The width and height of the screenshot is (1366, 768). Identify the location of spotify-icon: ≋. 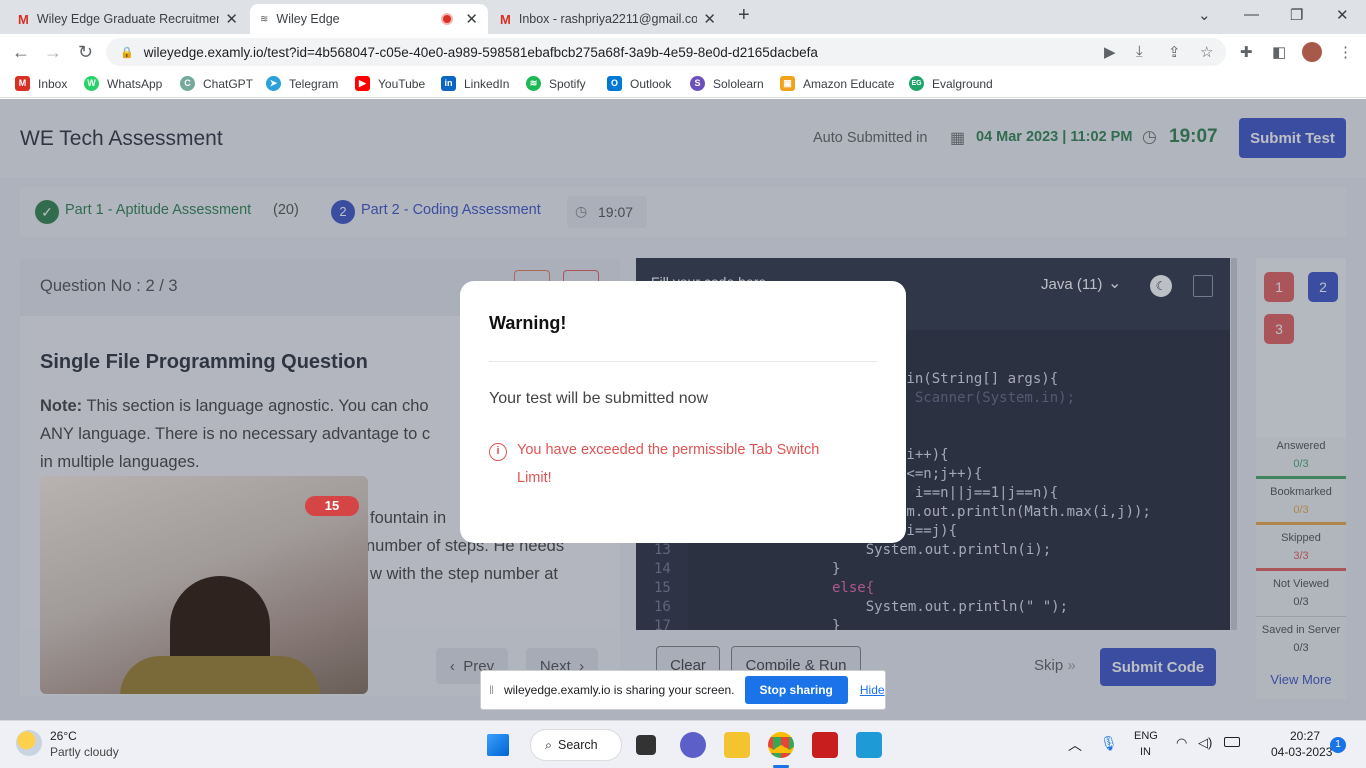
(533, 83).